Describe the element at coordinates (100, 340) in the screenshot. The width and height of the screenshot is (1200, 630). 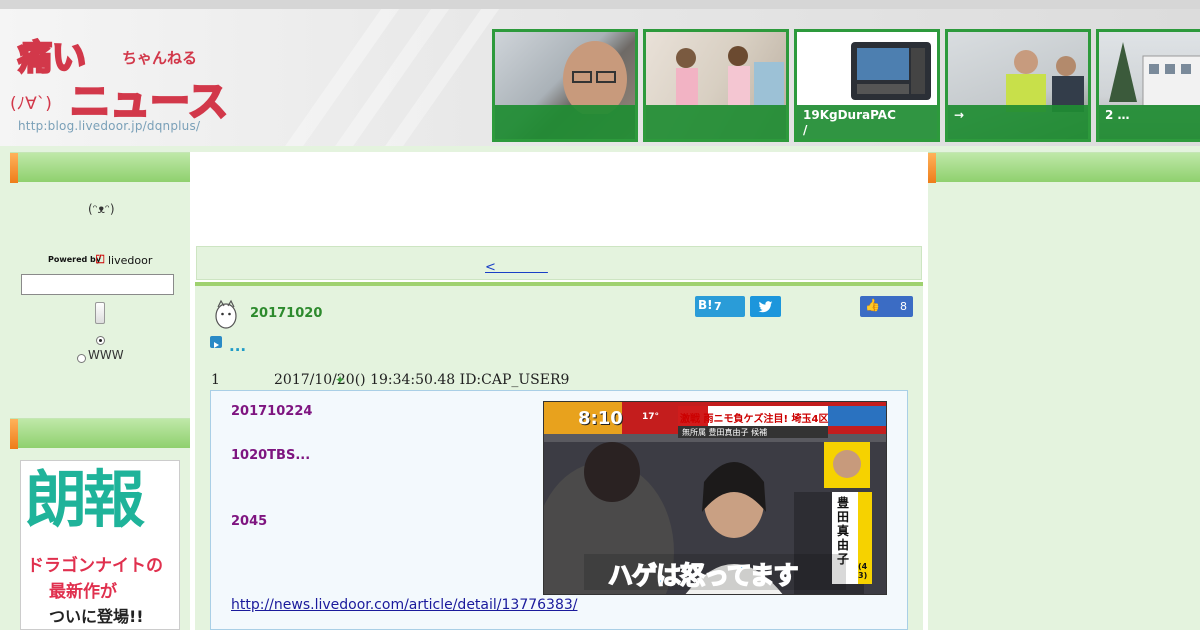
I see `radio-site` at that location.